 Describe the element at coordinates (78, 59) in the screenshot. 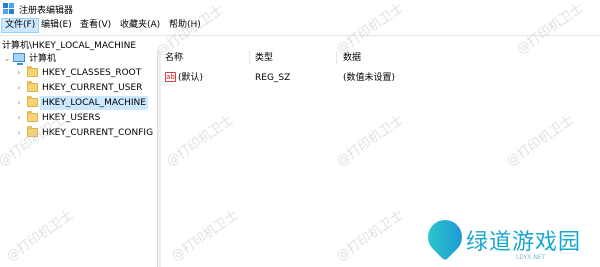

I see `tree-item-computer: ⌄ 计算机` at that location.